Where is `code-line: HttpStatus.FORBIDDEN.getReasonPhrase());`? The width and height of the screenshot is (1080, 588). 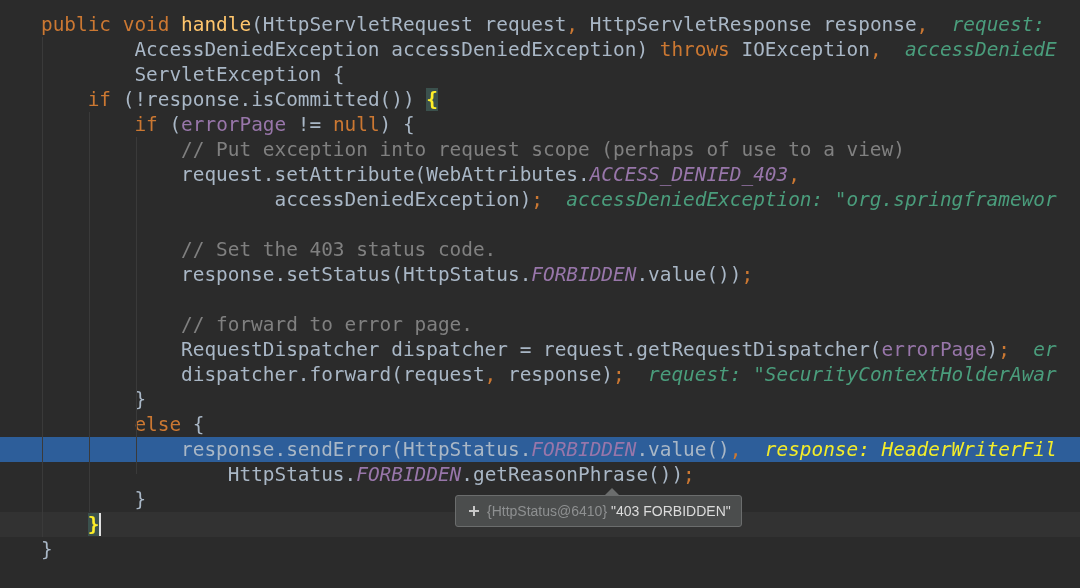
code-line: HttpStatus.FORBIDDEN.getReasonPhrase()); is located at coordinates (461, 474).